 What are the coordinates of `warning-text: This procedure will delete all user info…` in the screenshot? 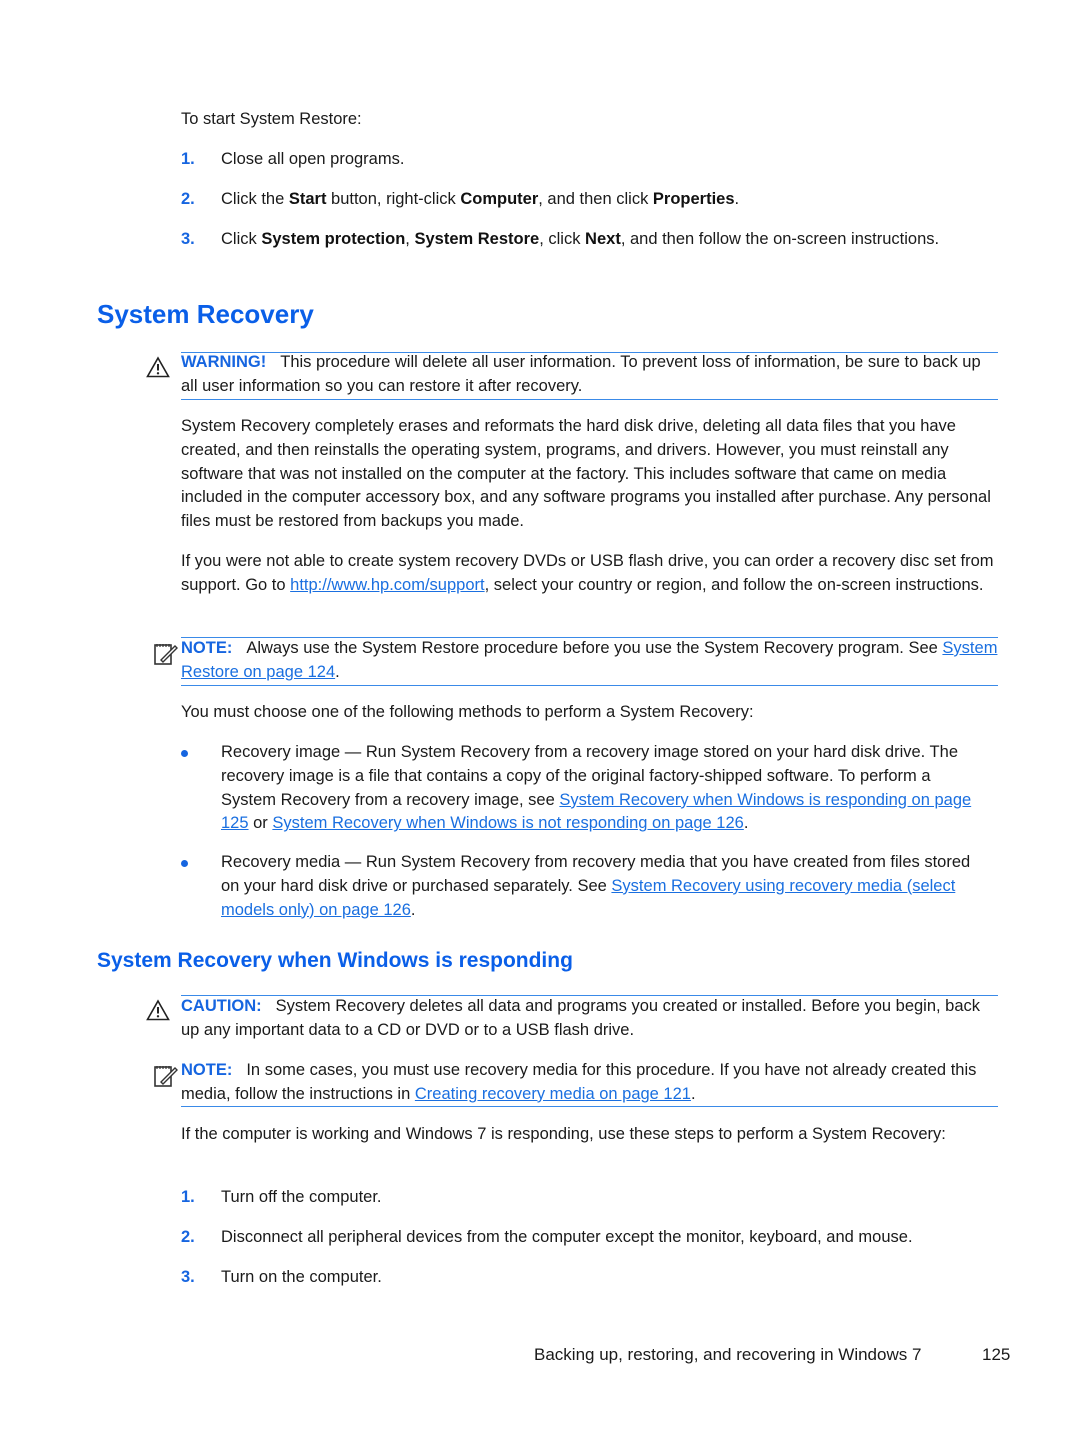 It's located at (581, 374).